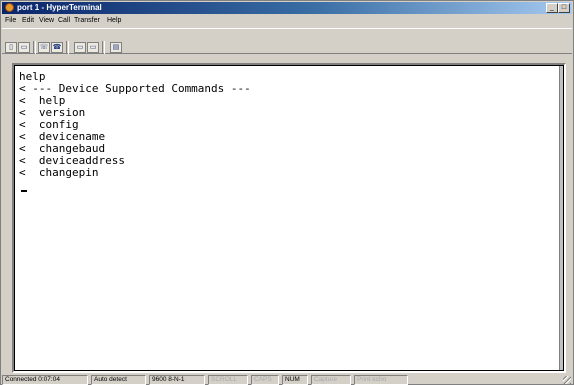  Describe the element at coordinates (45, 380) in the screenshot. I see `status-connected: Connected 0:07:04` at that location.